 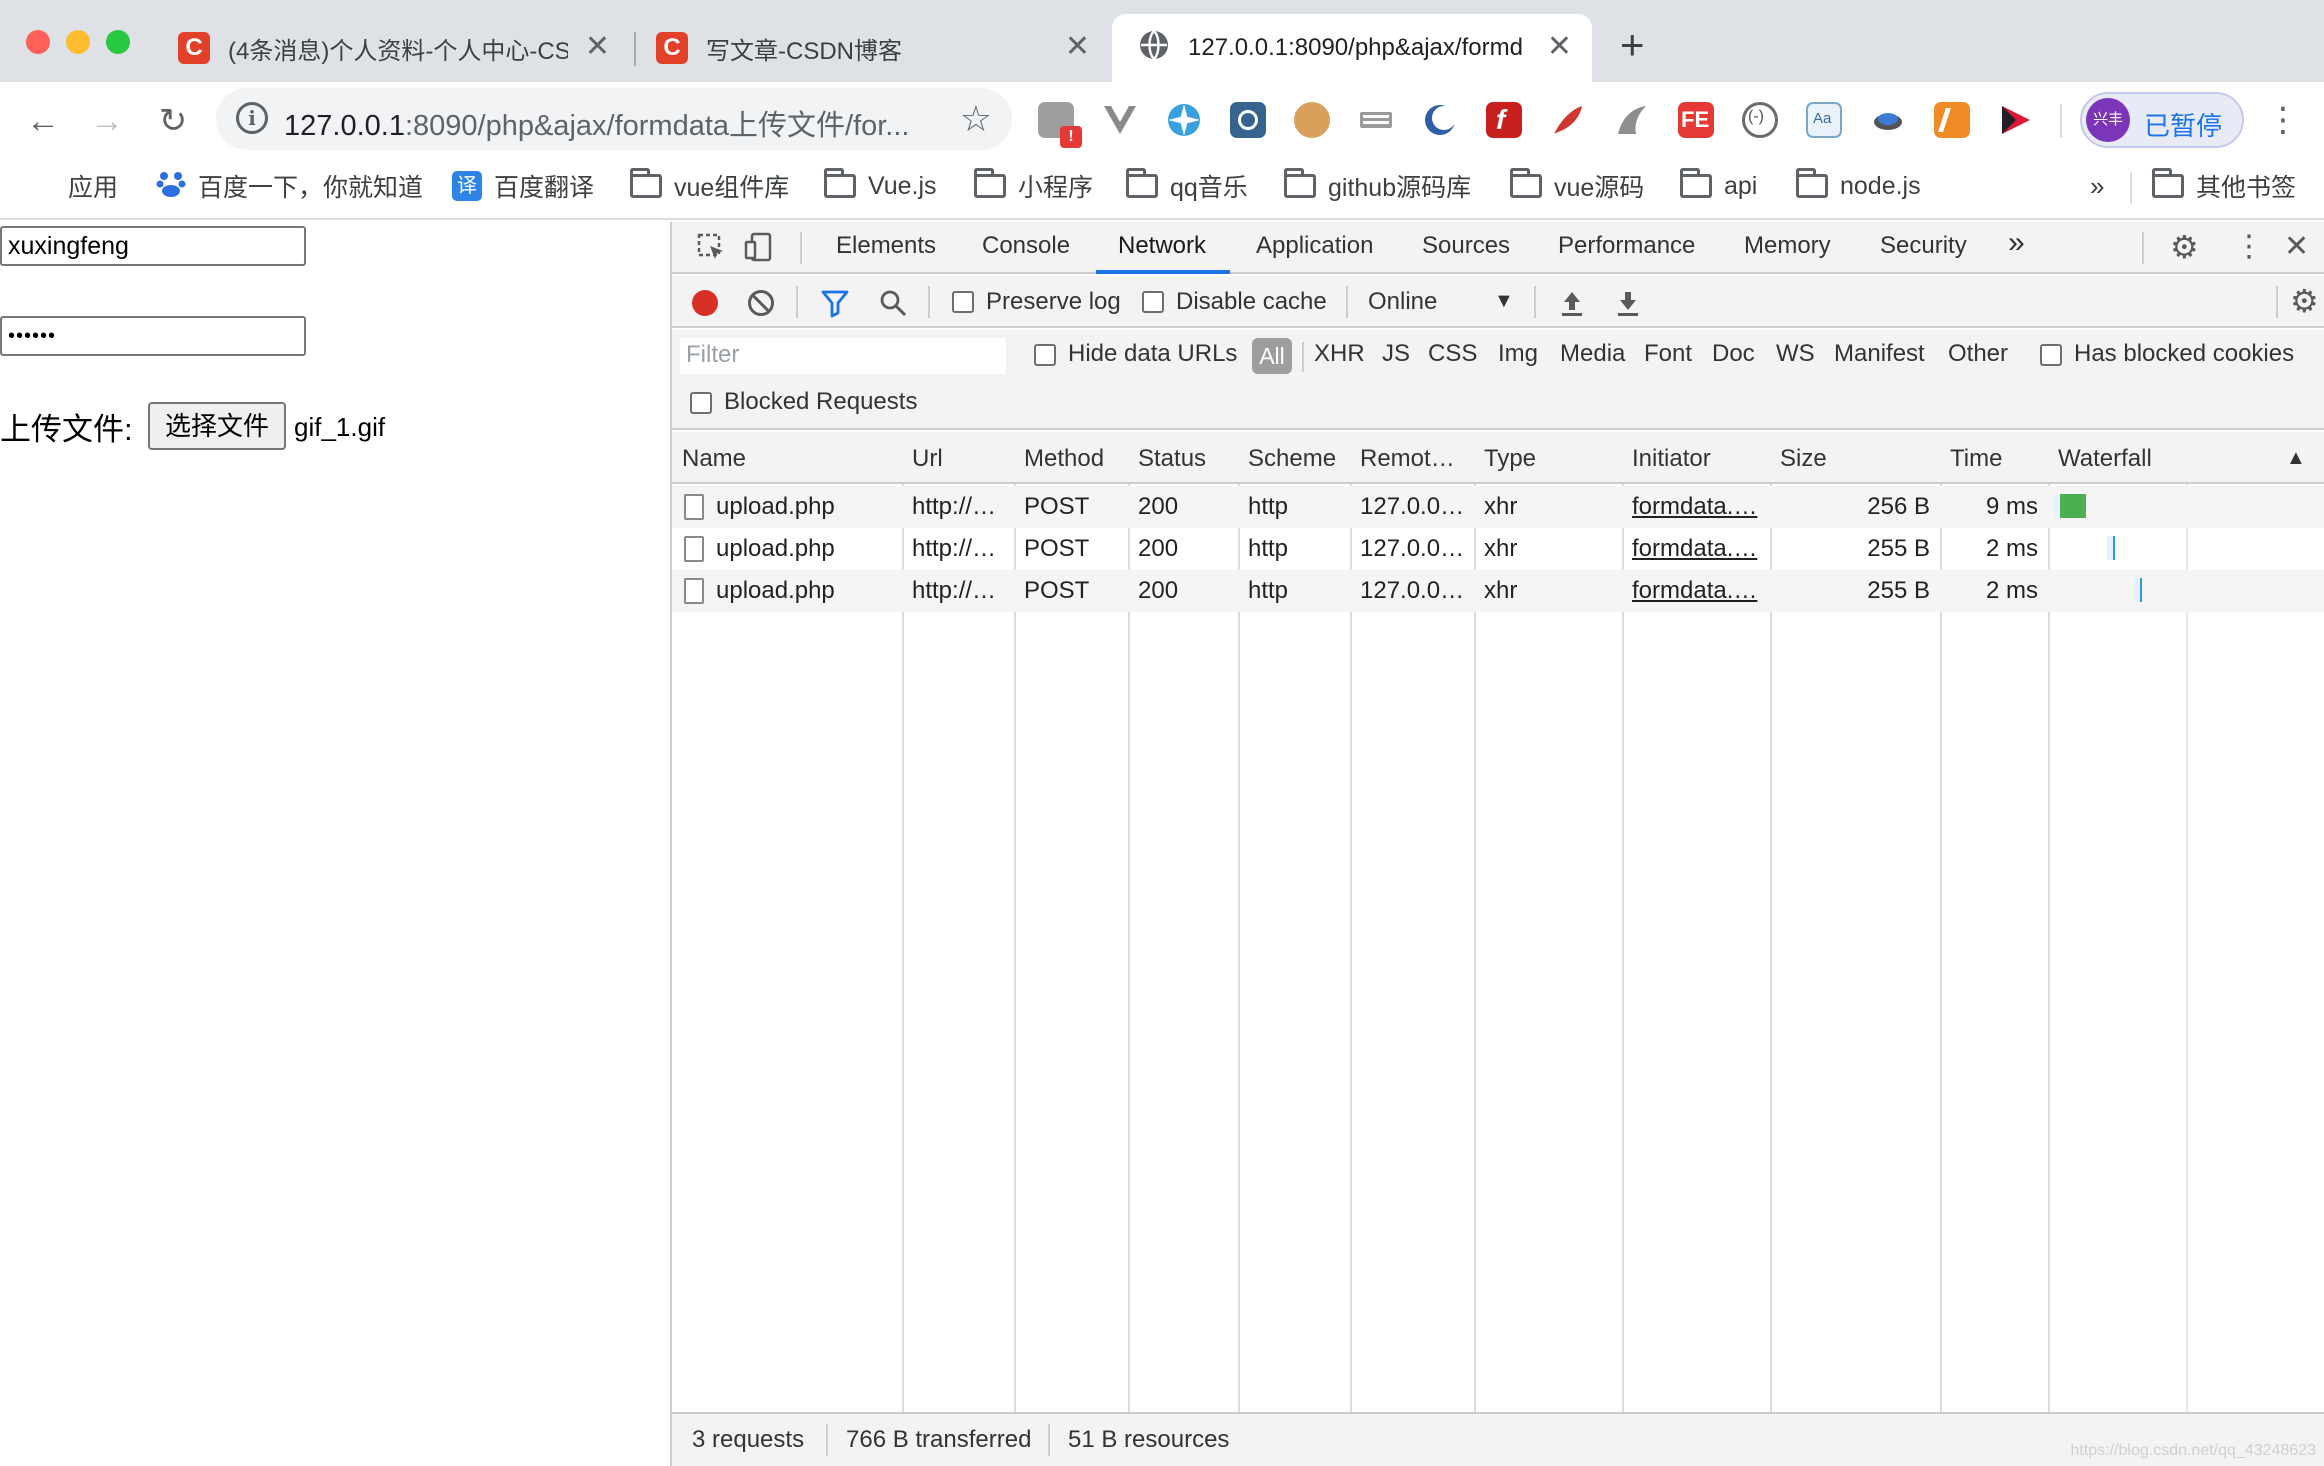 I want to click on column-header-time: Time, so click(x=1976, y=459).